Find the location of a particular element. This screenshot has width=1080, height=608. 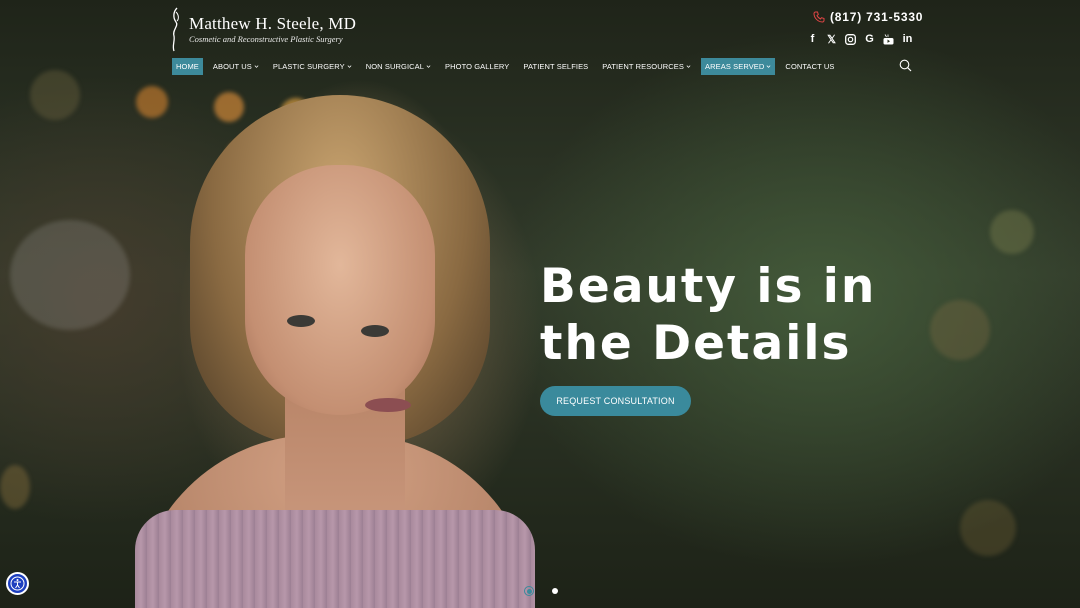

nav-item-label: PATIENT SELFIES is located at coordinates (556, 66).